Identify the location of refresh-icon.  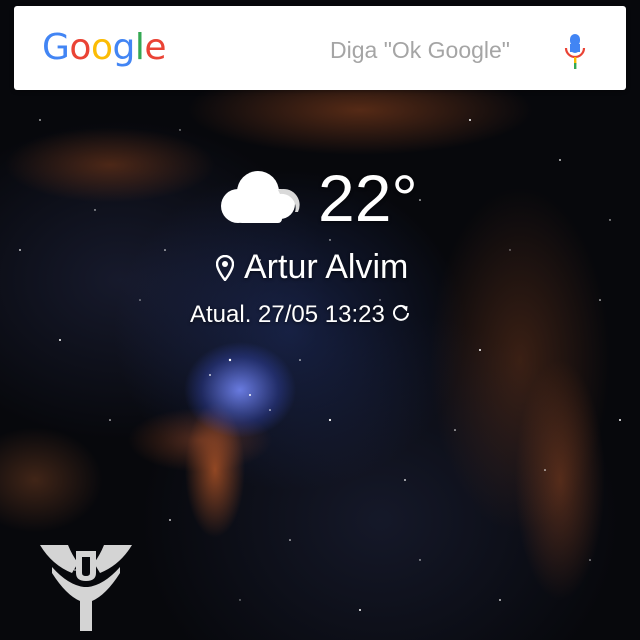
(401, 313).